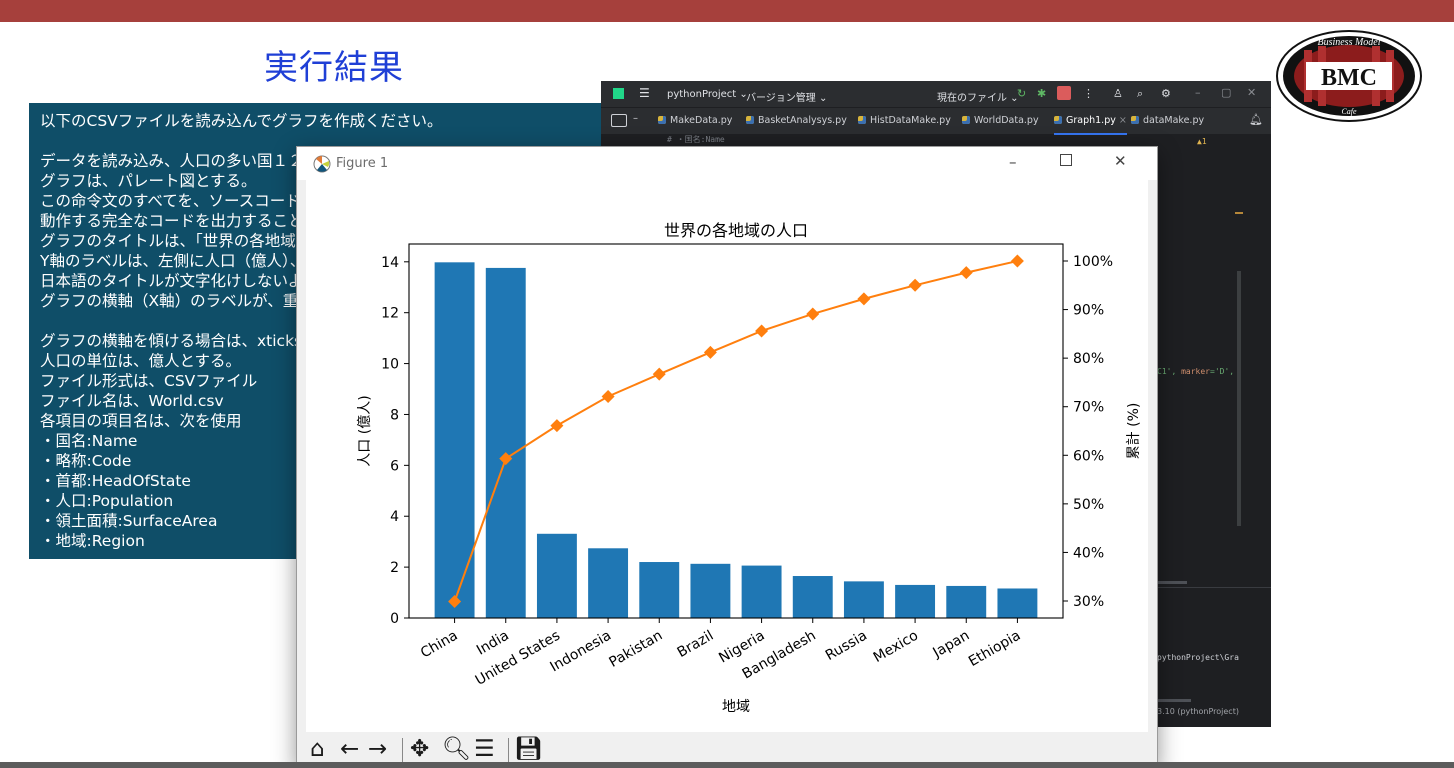  Describe the element at coordinates (696, 644) in the screenshot. I see `x-tick-label: Brazil` at that location.